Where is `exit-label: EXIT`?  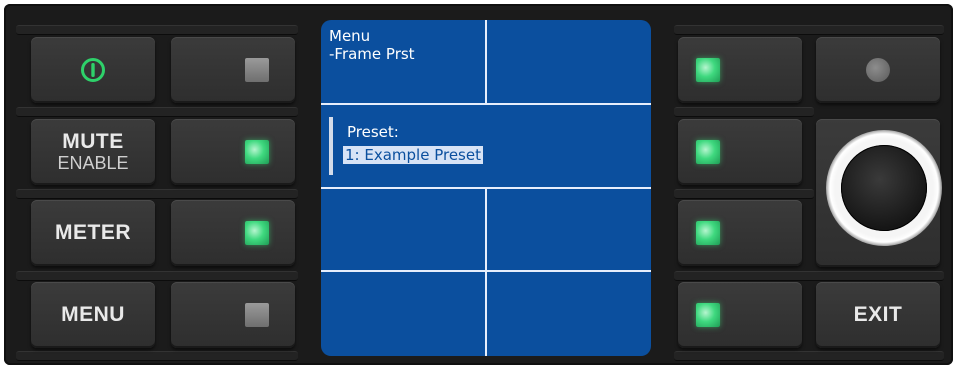 exit-label: EXIT is located at coordinates (878, 314).